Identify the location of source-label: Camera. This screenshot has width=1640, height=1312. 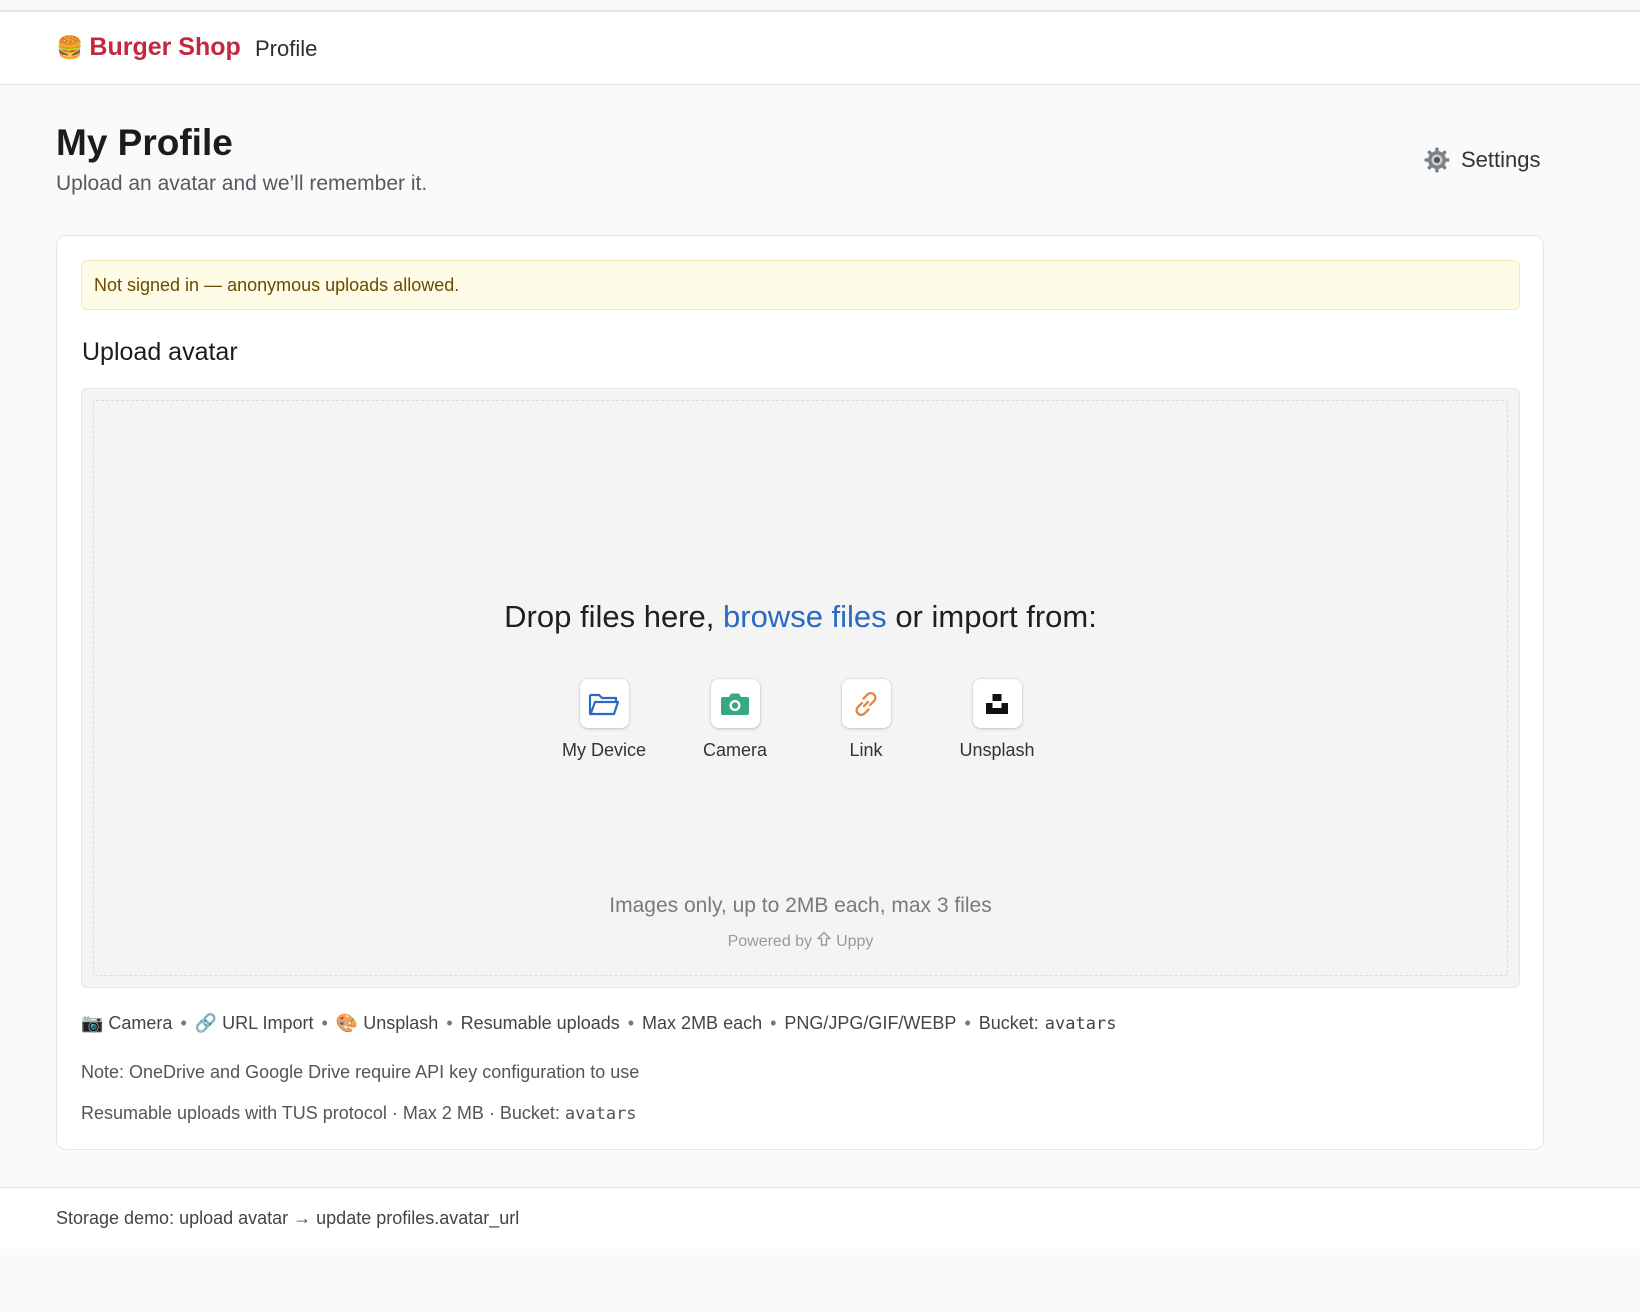
(735, 750).